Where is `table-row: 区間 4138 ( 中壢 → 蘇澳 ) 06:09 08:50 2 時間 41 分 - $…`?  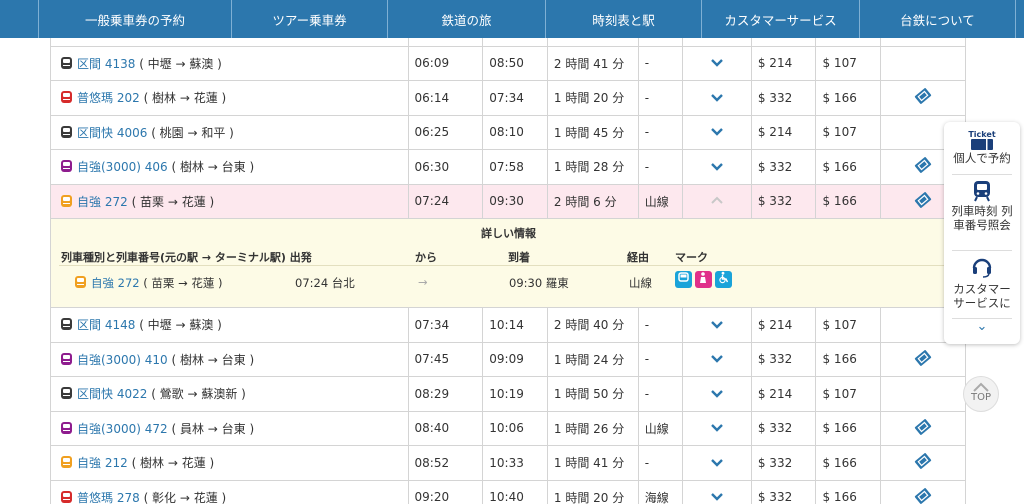 table-row: 区間 4138 ( 中壢 → 蘇澳 ) 06:09 08:50 2 時間 41 分 - $… is located at coordinates (508, 63).